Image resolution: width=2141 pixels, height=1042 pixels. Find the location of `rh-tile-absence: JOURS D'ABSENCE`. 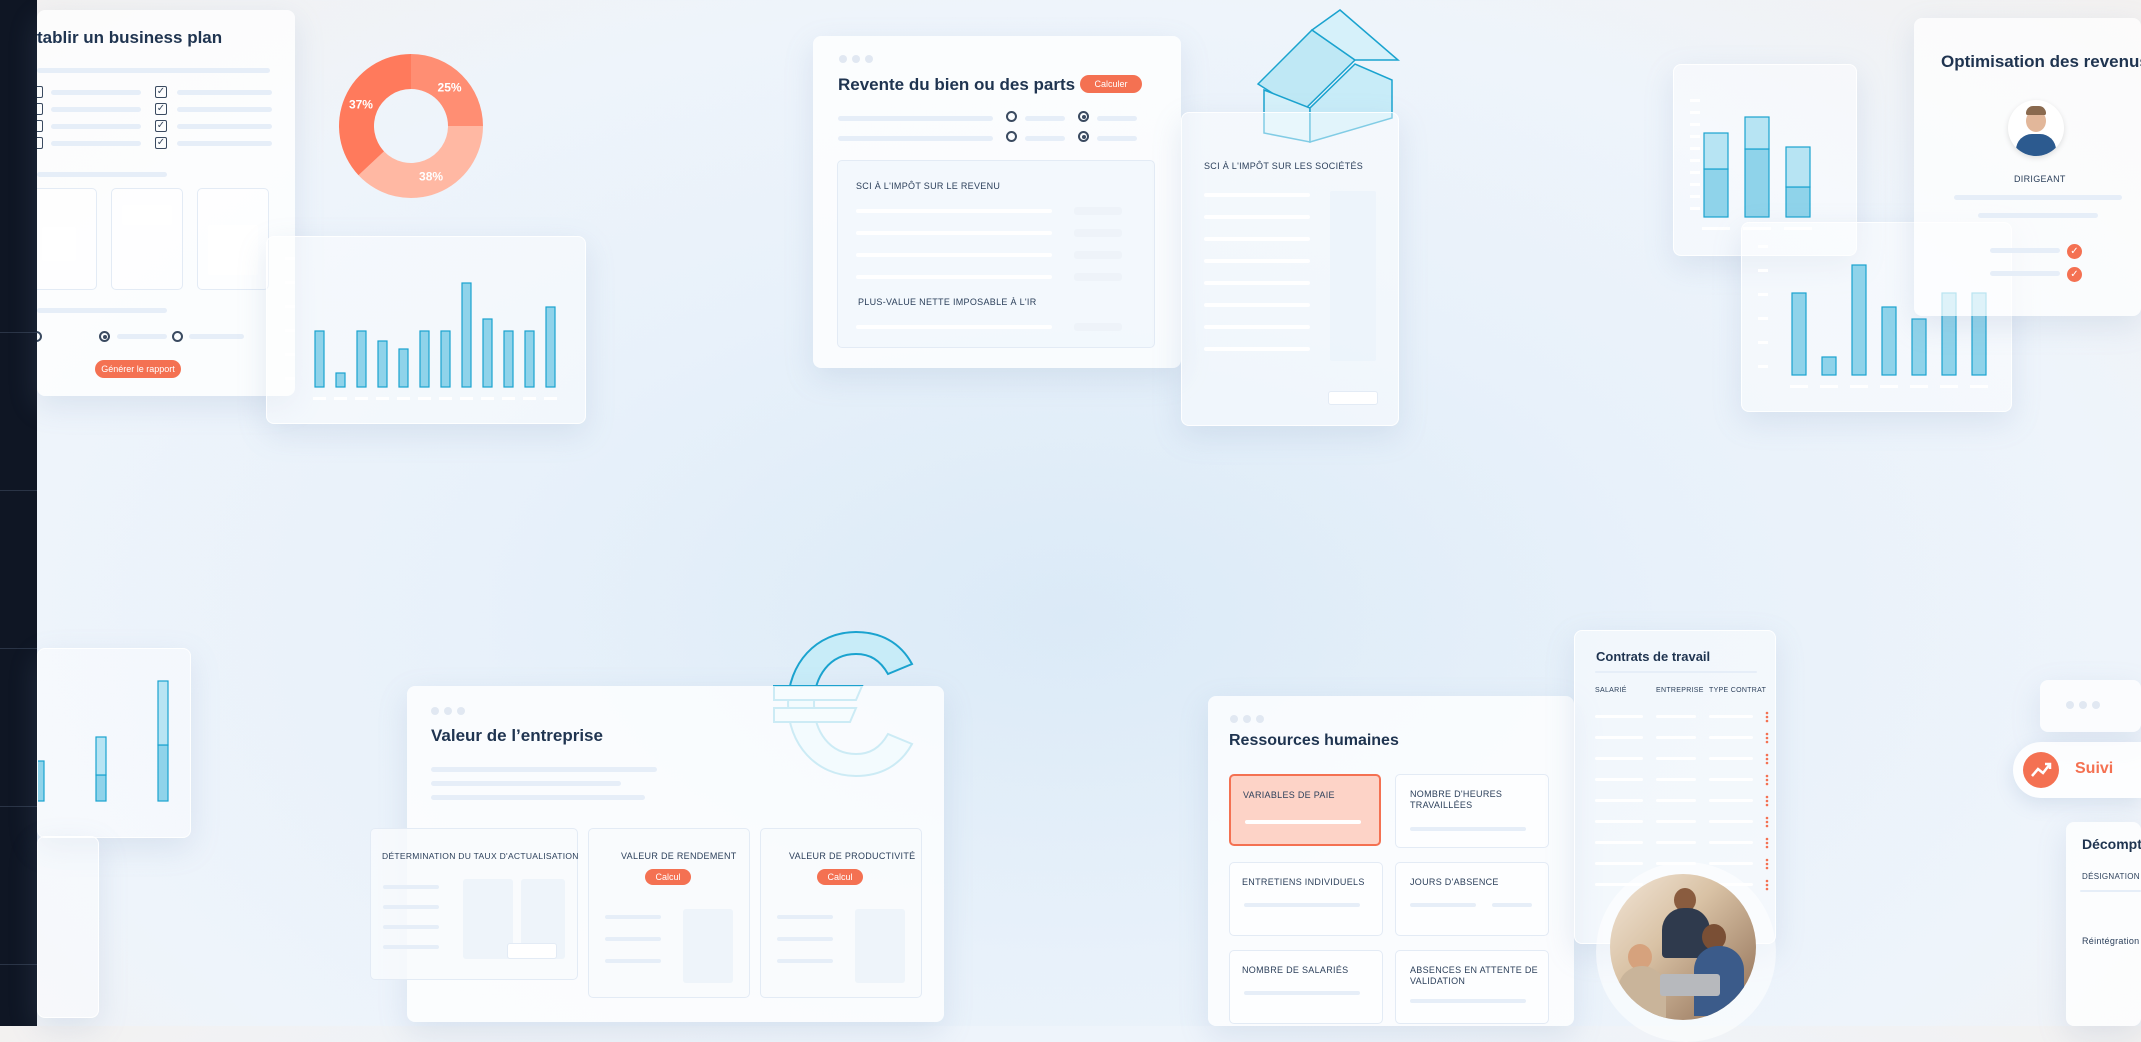

rh-tile-absence: JOURS D'ABSENCE is located at coordinates (1472, 899).